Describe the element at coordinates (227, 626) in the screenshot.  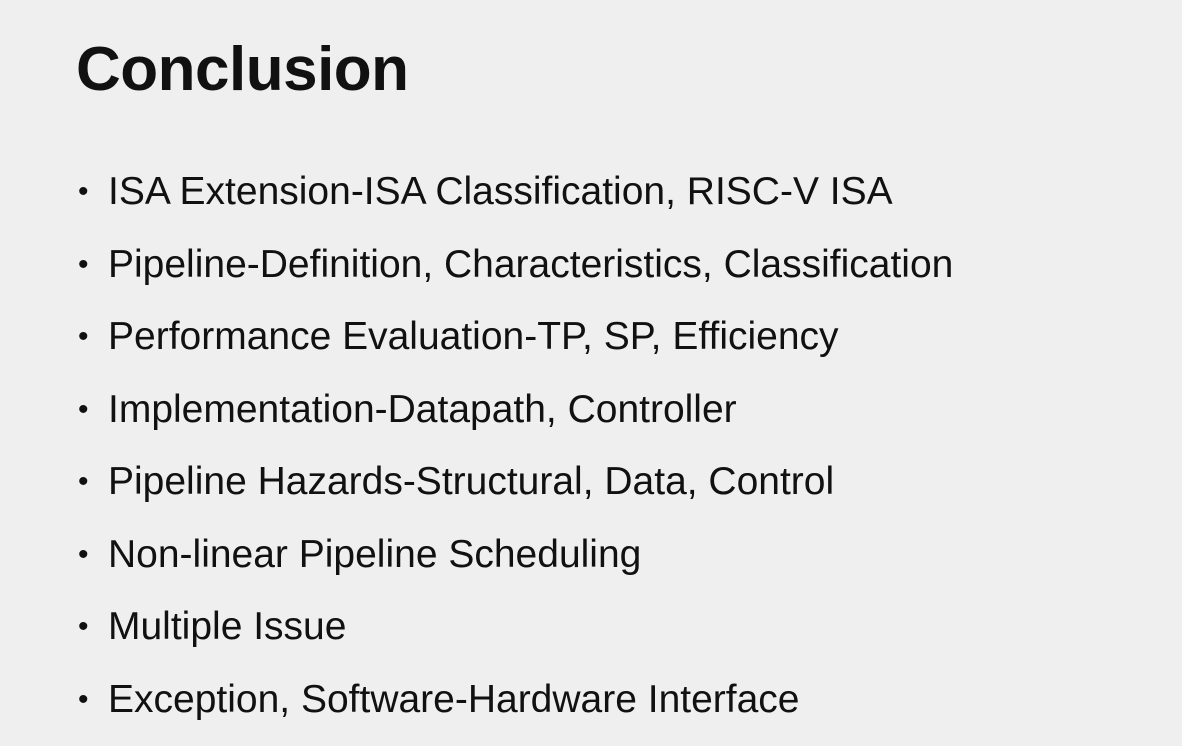
I see `bullet-text: Multiple Issue` at that location.